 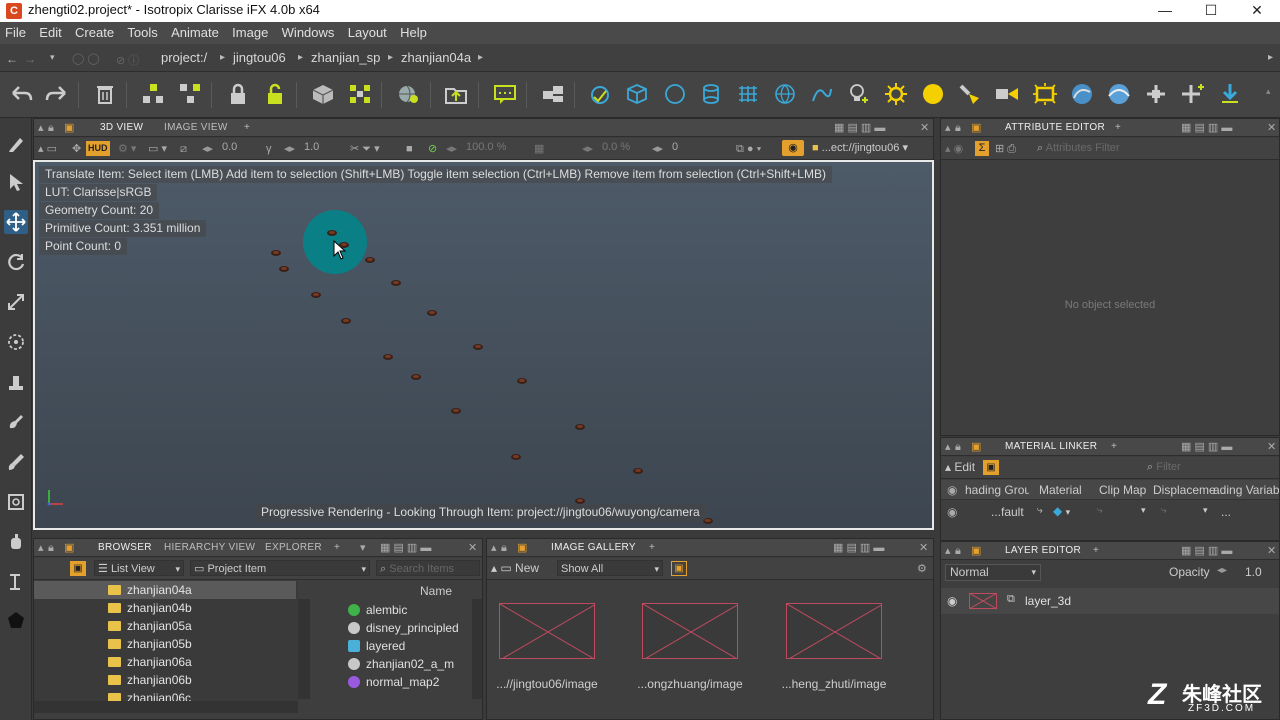 I want to click on camera-icon: ■, so click(x=409, y=149).